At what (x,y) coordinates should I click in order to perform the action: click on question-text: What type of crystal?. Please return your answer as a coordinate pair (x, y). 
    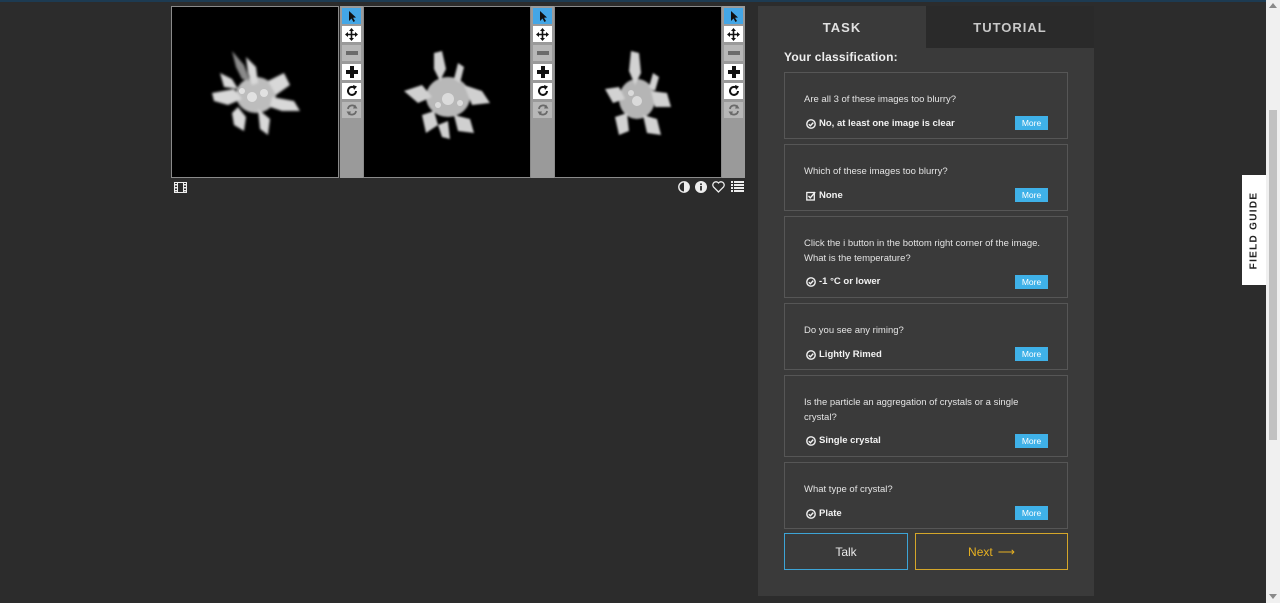
    Looking at the image, I should click on (848, 489).